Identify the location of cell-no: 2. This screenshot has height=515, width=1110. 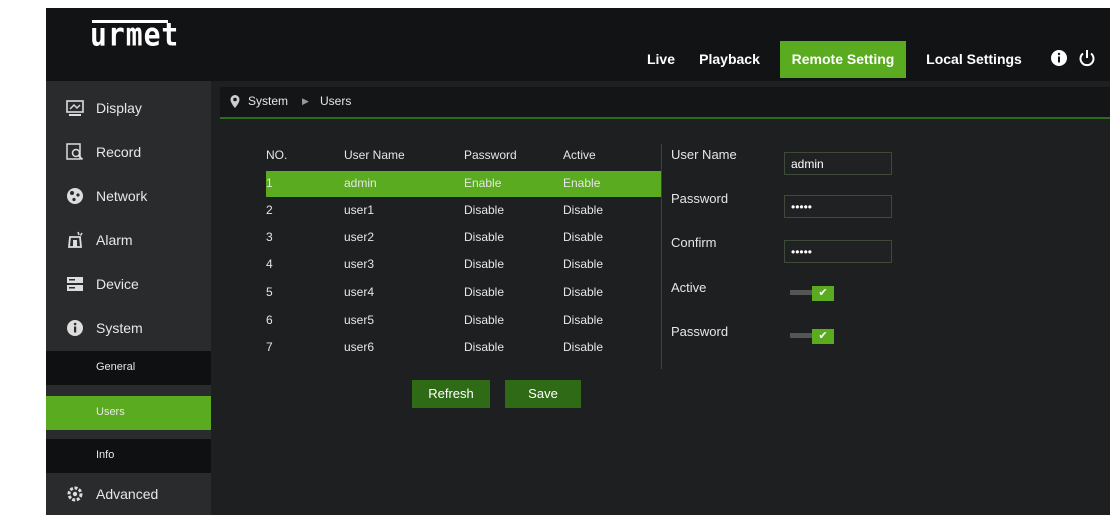
(269, 210).